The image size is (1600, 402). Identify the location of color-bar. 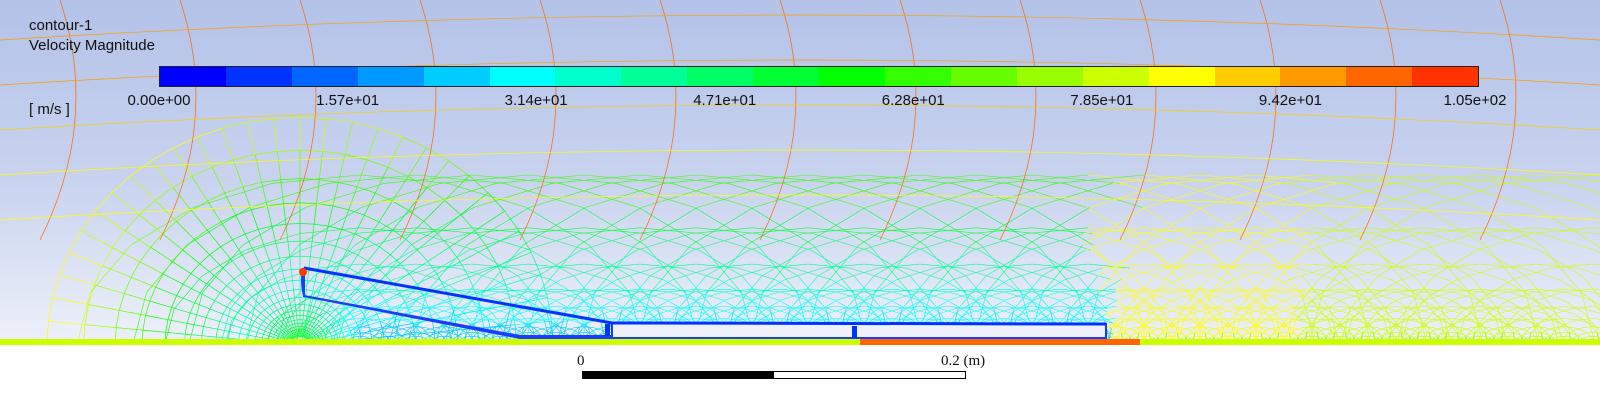
(819, 76).